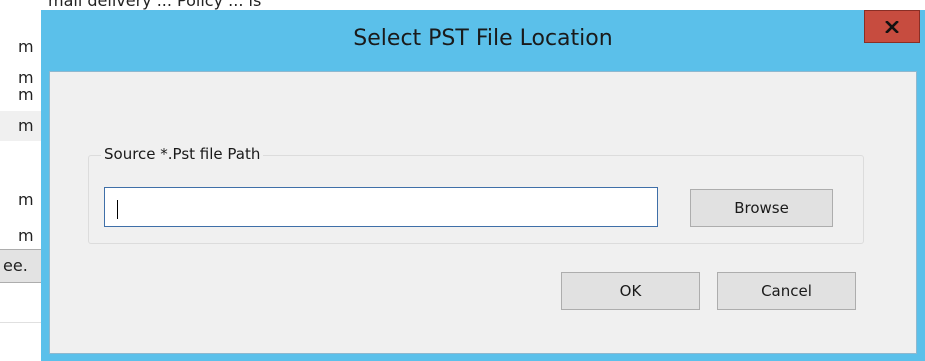  Describe the element at coordinates (630, 291) in the screenshot. I see `ok-button: OK` at that location.